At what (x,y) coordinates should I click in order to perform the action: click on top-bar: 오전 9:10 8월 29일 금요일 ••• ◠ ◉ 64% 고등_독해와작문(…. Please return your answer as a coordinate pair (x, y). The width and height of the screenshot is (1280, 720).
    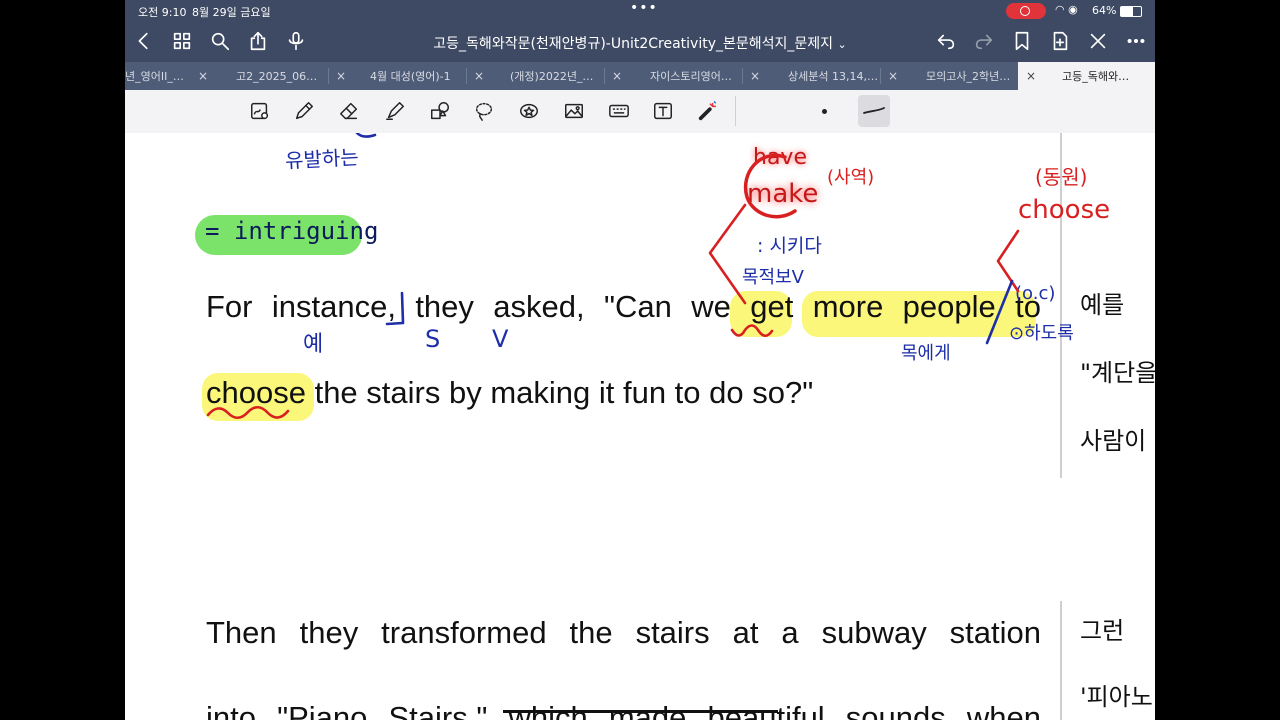
    Looking at the image, I should click on (640, 31).